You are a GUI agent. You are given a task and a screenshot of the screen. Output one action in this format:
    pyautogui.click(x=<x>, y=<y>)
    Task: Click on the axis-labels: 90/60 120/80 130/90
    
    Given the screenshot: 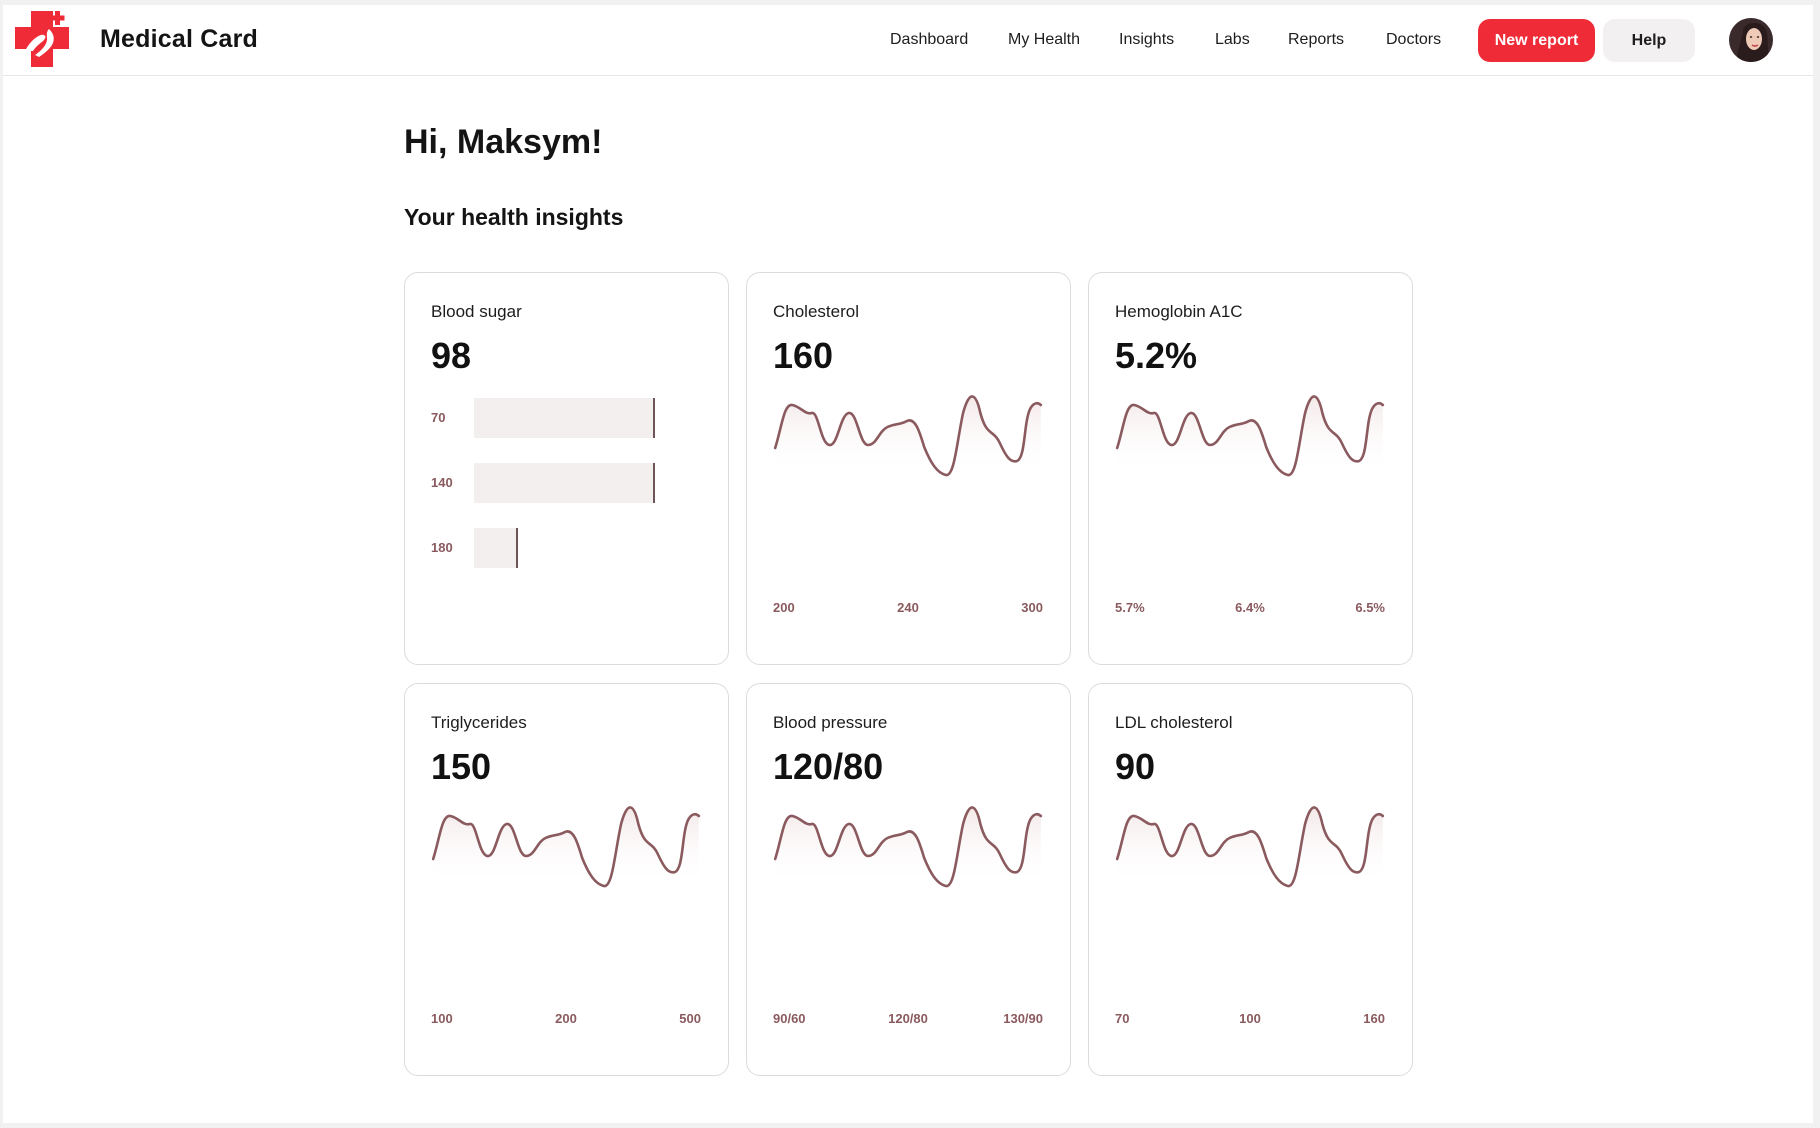 What is the action you would take?
    pyautogui.click(x=908, y=1020)
    